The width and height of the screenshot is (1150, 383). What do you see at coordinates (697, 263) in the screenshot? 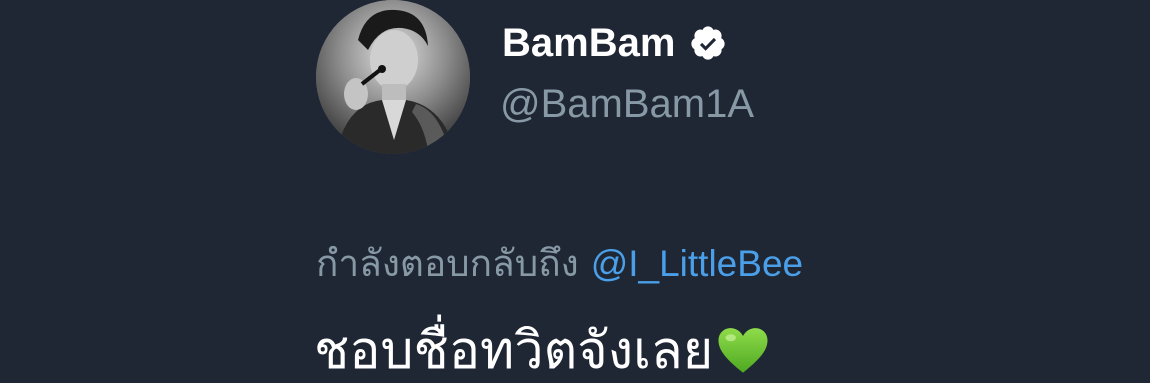
I see `mention-link: @I_LittleBee` at bounding box center [697, 263].